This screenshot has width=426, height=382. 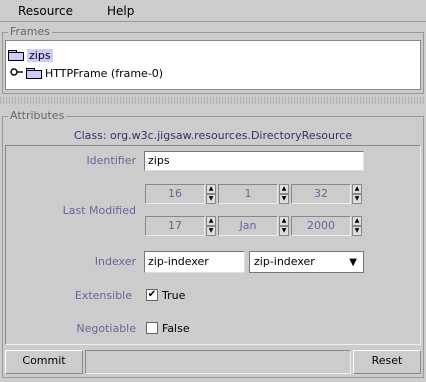 I want to click on indexer-select: zip-indexer ▼, so click(x=306, y=262).